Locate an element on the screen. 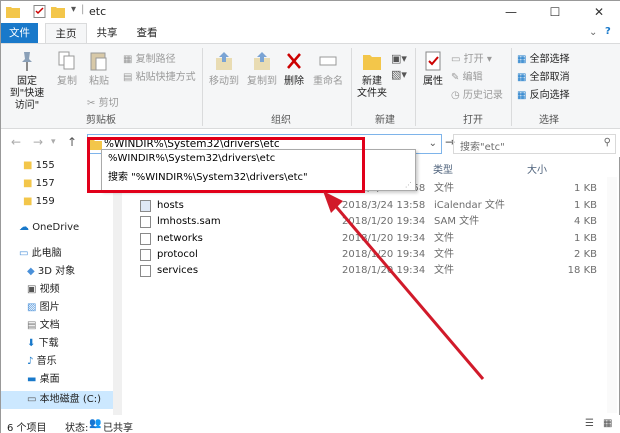 The width and height of the screenshot is (620, 433). file-list-scrollbar is located at coordinates (612, 295).